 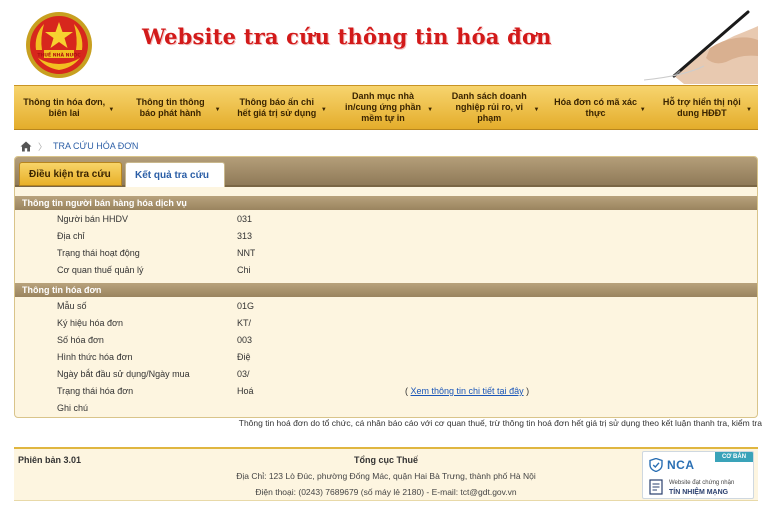 I want to click on invoice-section-header: Thông tin hóa đơn, so click(x=386, y=290).